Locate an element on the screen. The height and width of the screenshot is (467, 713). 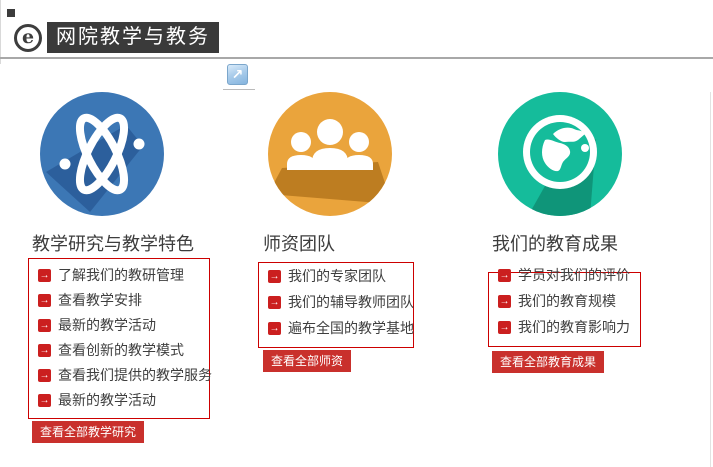
link-box-education-results: → 学员对我们的评价 → 我们的教育规模 → 我们的教育影响力 is located at coordinates (564, 307).